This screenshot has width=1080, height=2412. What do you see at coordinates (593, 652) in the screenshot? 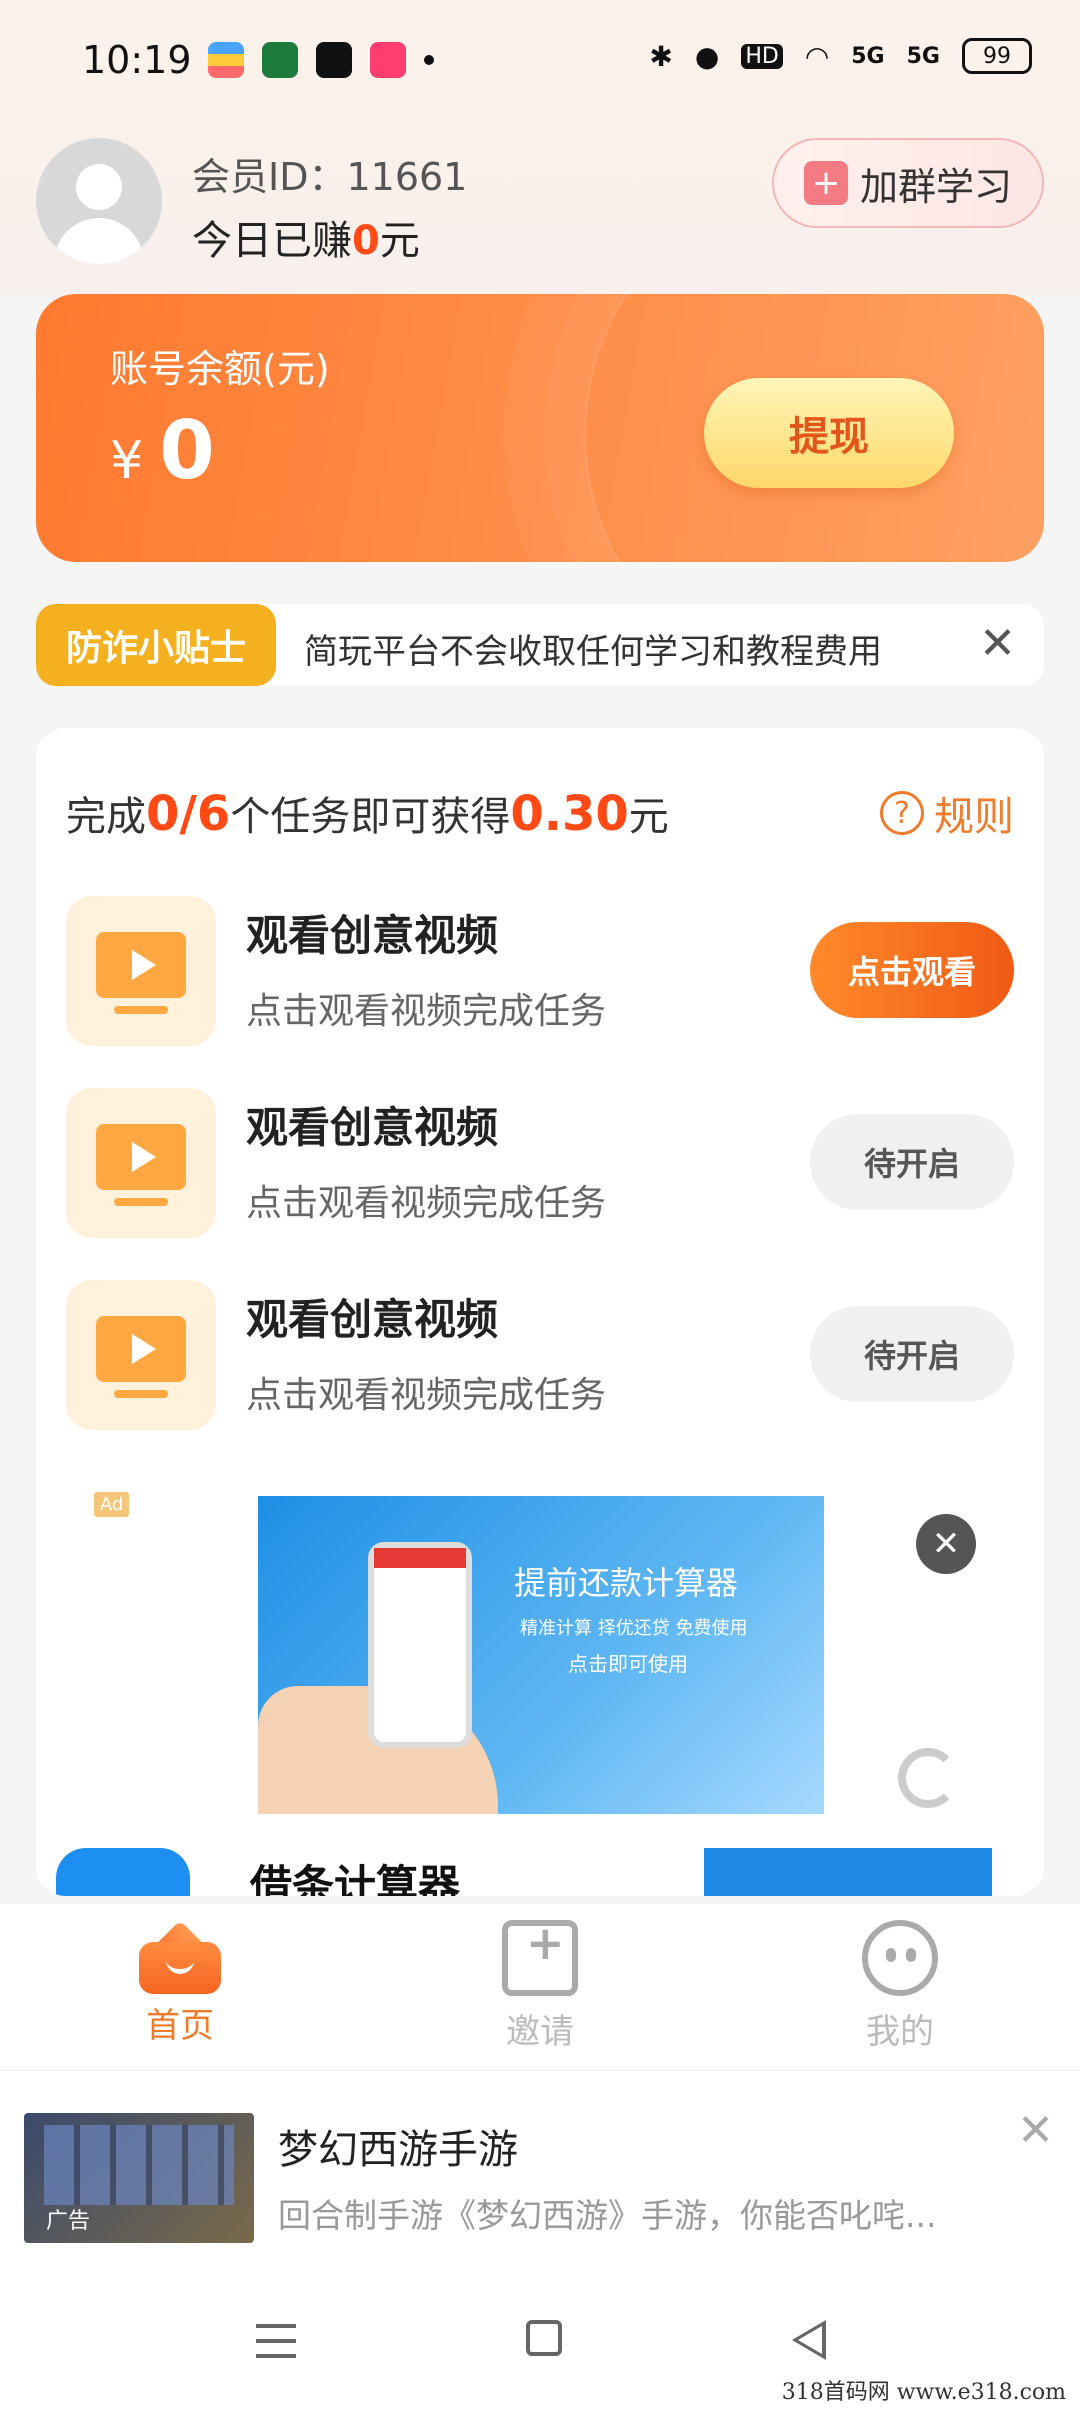
I see `tip-text: 简玩平台不会收取任何学习和教程费用` at bounding box center [593, 652].